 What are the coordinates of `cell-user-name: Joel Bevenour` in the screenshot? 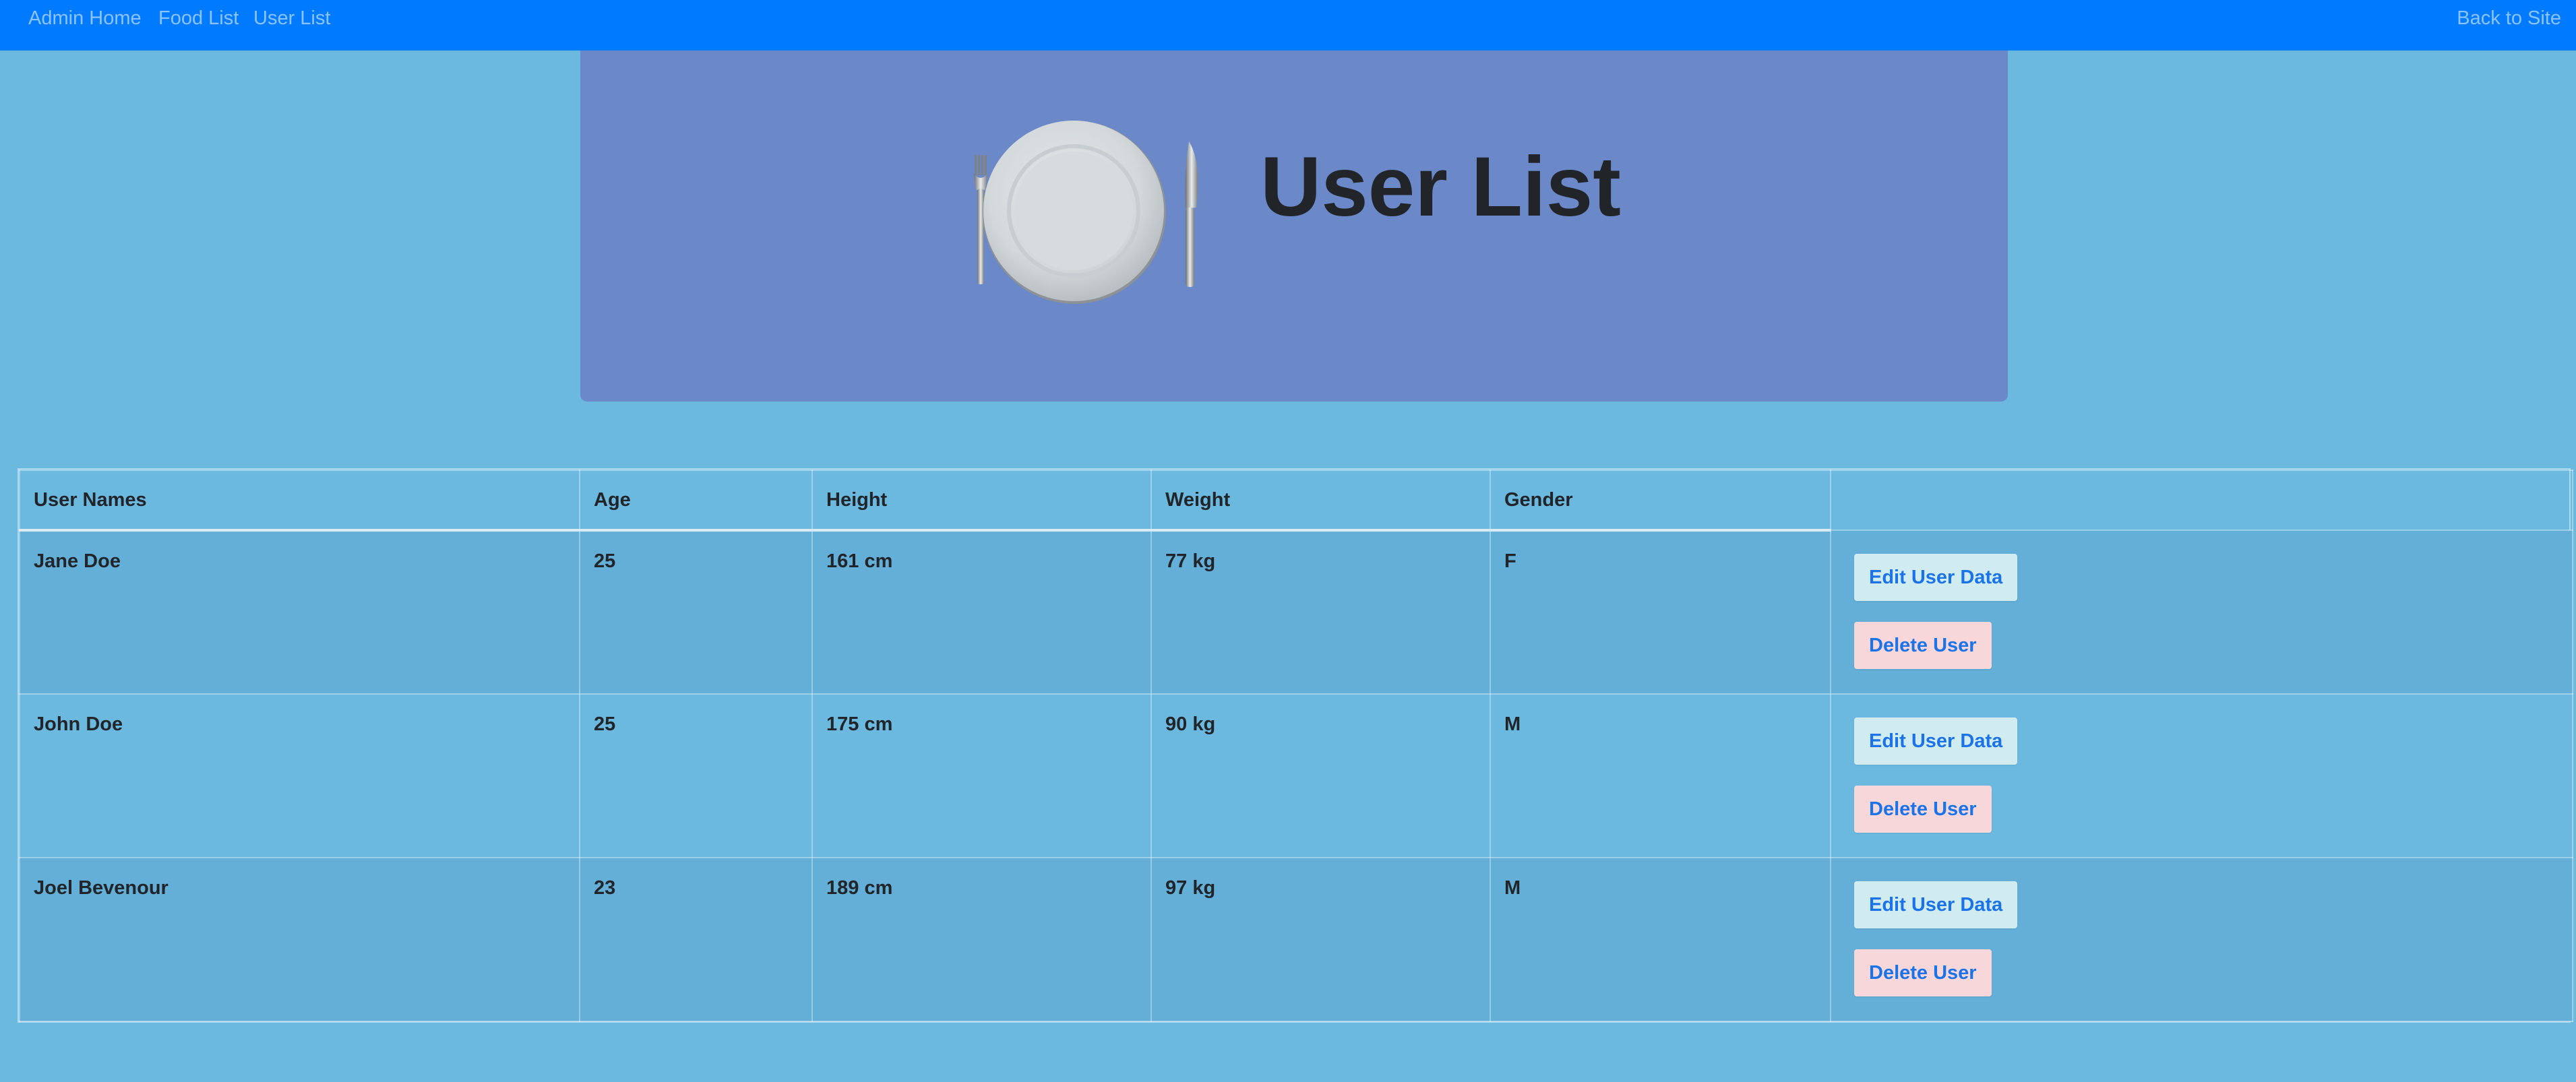 It's located at (300, 939).